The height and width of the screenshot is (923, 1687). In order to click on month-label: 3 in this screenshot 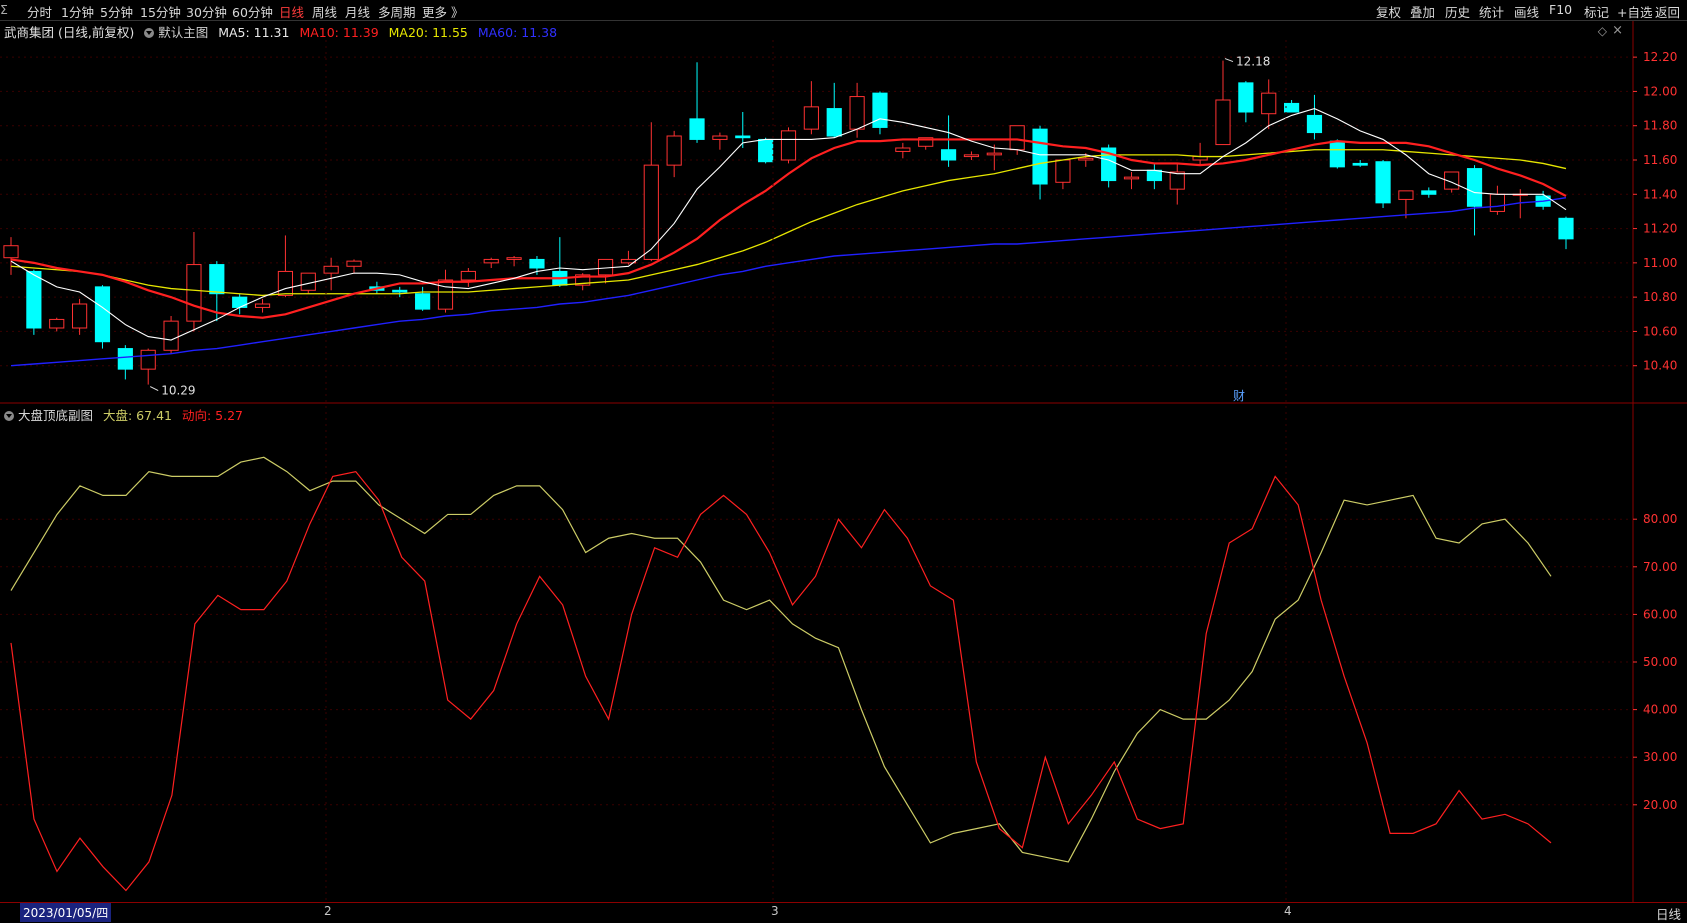, I will do `click(775, 911)`.